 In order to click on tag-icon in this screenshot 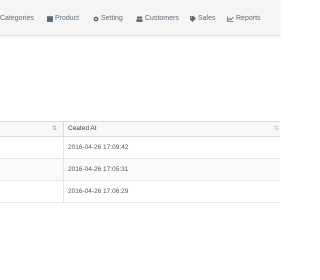, I will do `click(193, 19)`.